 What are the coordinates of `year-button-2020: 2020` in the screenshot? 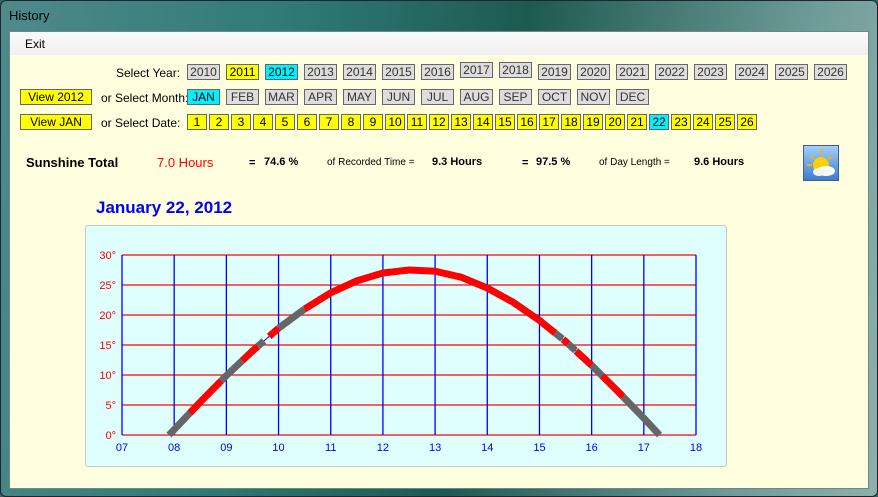 It's located at (593, 72).